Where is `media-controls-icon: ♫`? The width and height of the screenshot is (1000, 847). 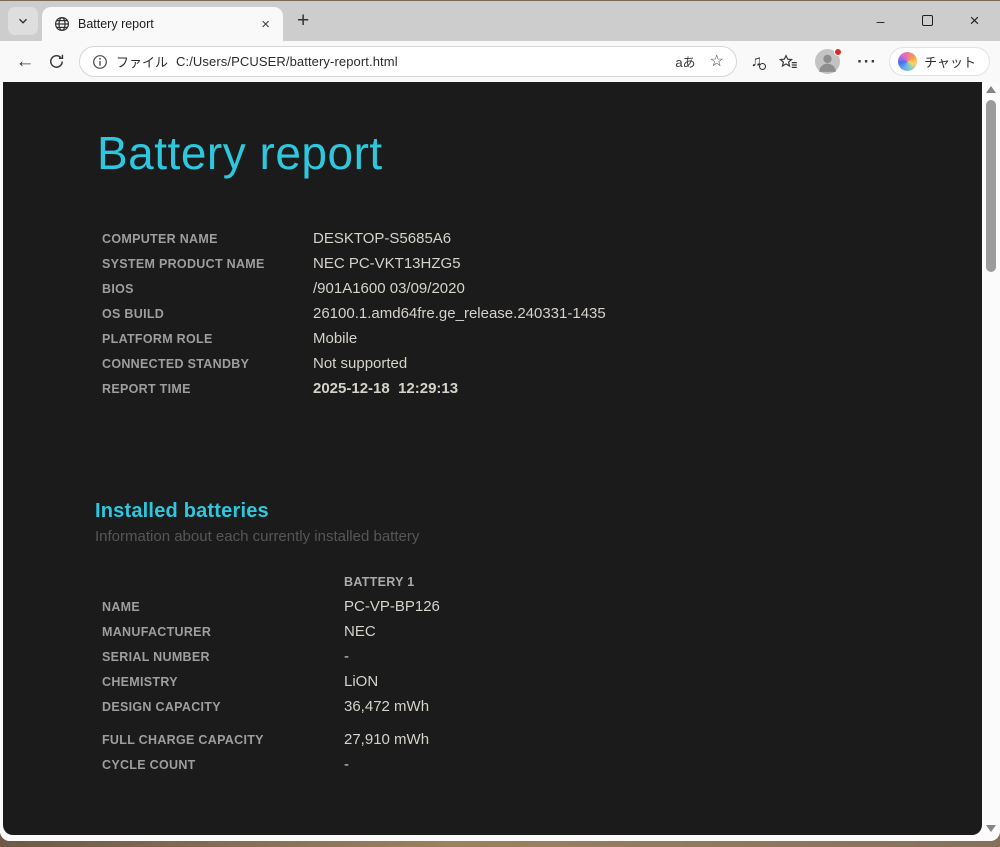
media-controls-icon: ♫ is located at coordinates (759, 61).